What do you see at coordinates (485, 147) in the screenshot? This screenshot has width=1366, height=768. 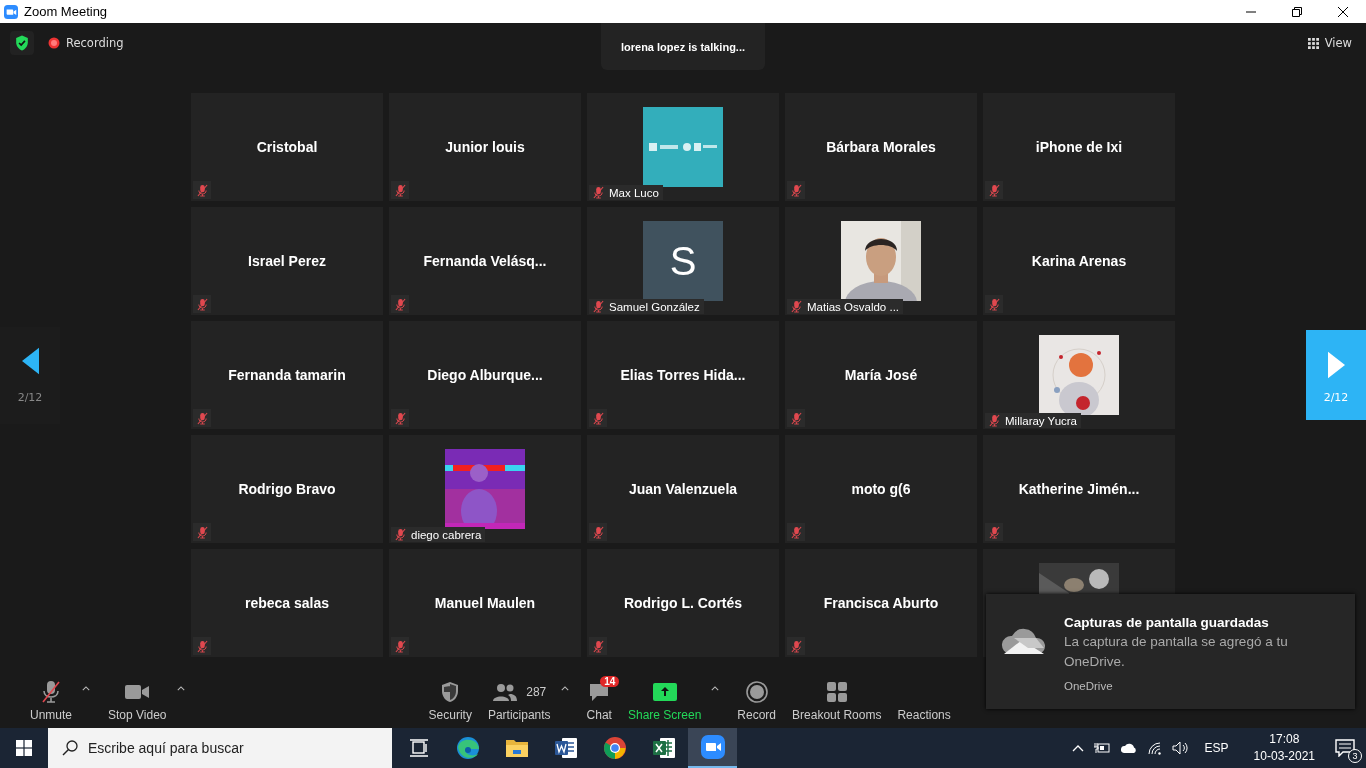 I see `participant-name: Junior louis` at bounding box center [485, 147].